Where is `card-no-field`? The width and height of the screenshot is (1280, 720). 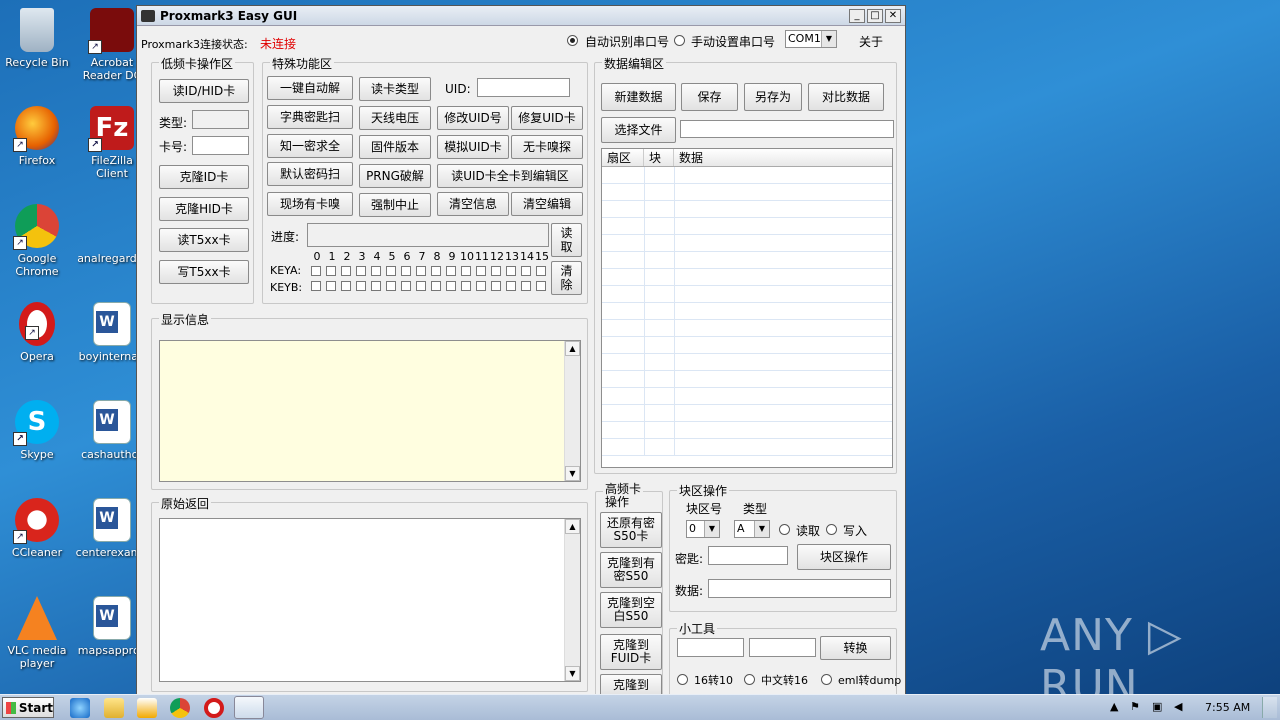 card-no-field is located at coordinates (220, 145).